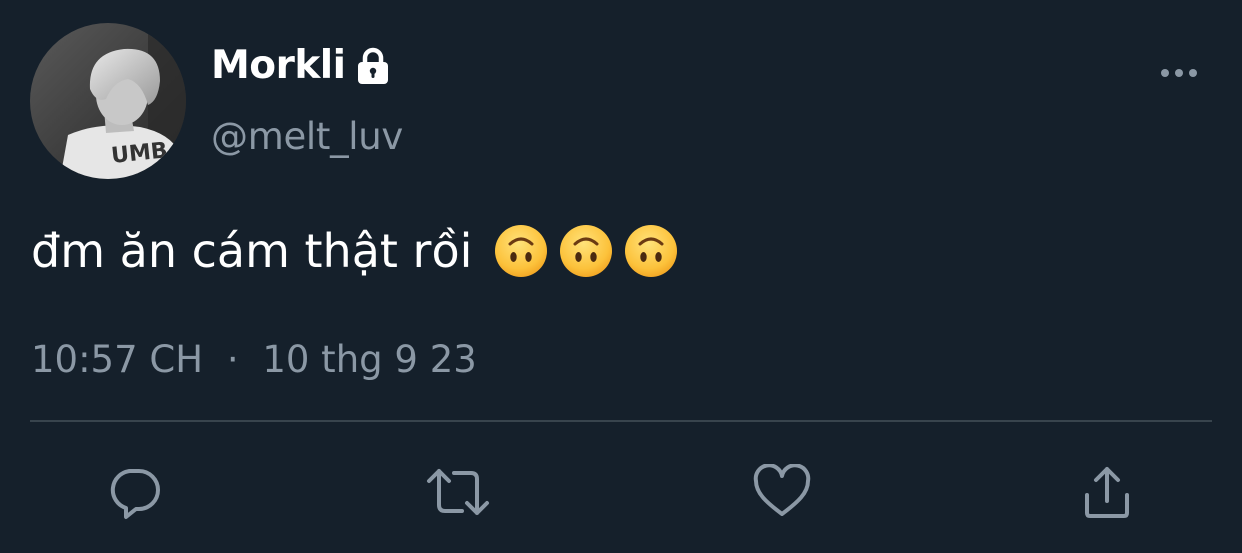 Image resolution: width=1242 pixels, height=553 pixels. I want to click on retweet-icon, so click(458, 492).